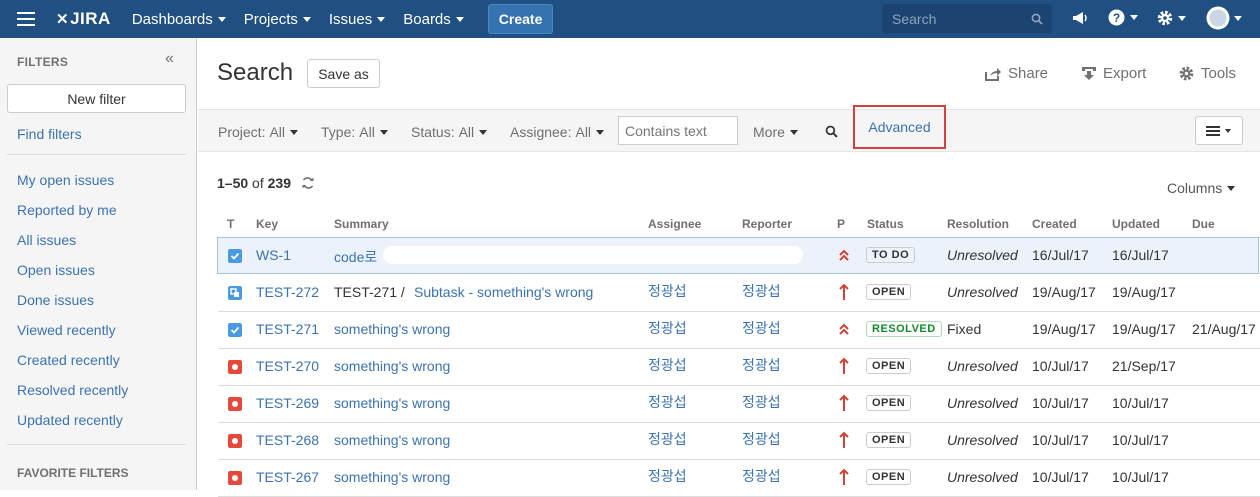  Describe the element at coordinates (674, 224) in the screenshot. I see `column-header-assignee: Assignee` at that location.